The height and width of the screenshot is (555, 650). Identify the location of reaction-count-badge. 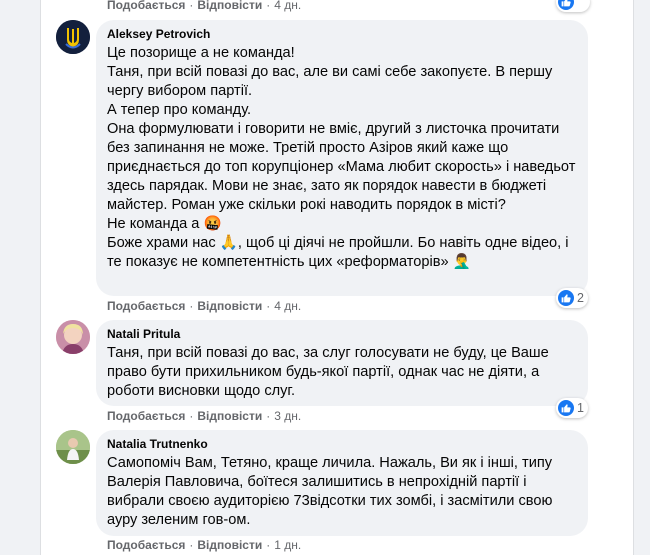
(573, 6).